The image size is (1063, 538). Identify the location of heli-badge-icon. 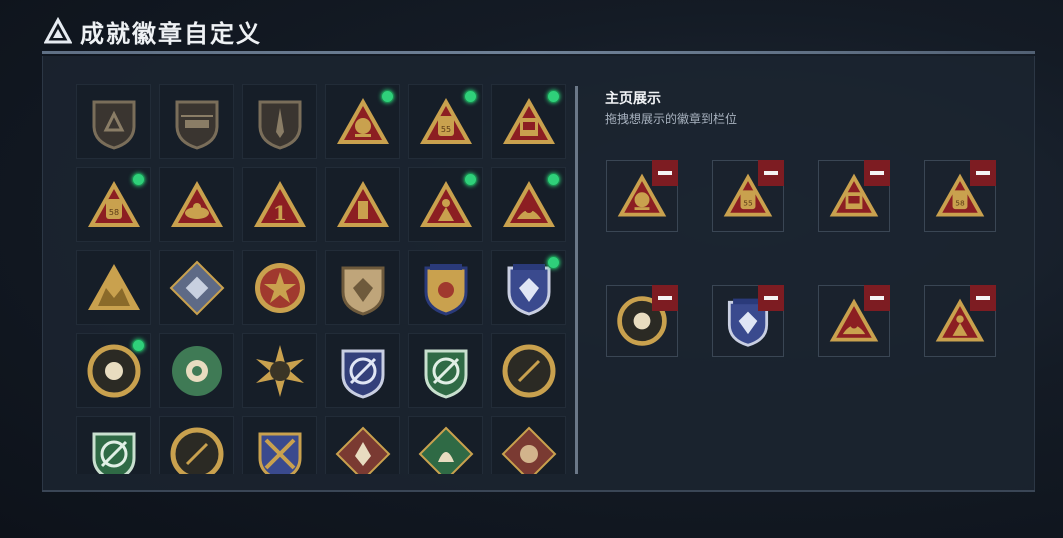
(196, 125).